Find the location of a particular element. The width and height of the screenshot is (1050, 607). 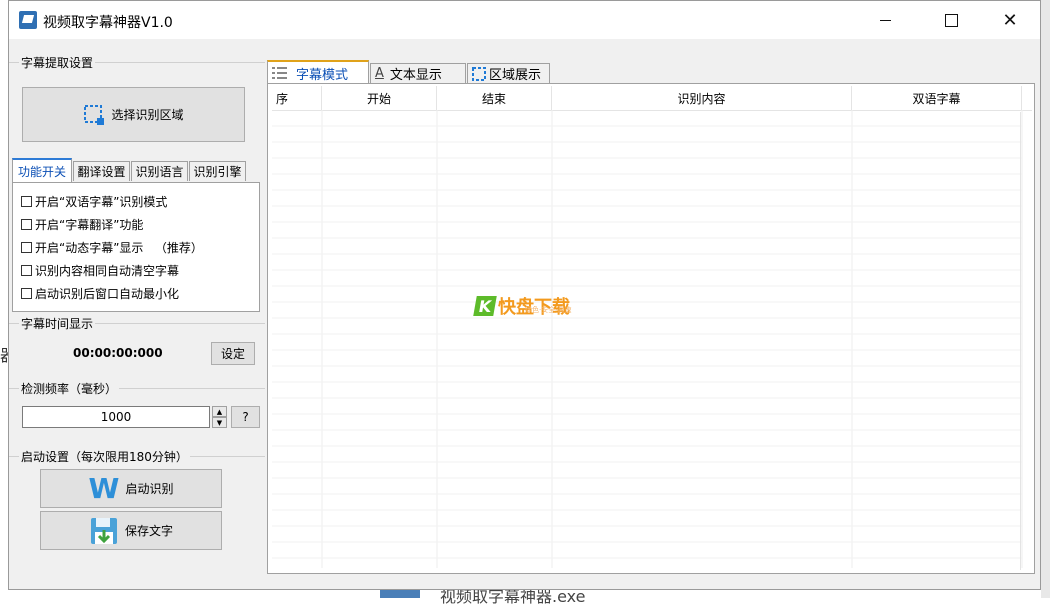

start-recognition-label: 启动识别 is located at coordinates (149, 489).